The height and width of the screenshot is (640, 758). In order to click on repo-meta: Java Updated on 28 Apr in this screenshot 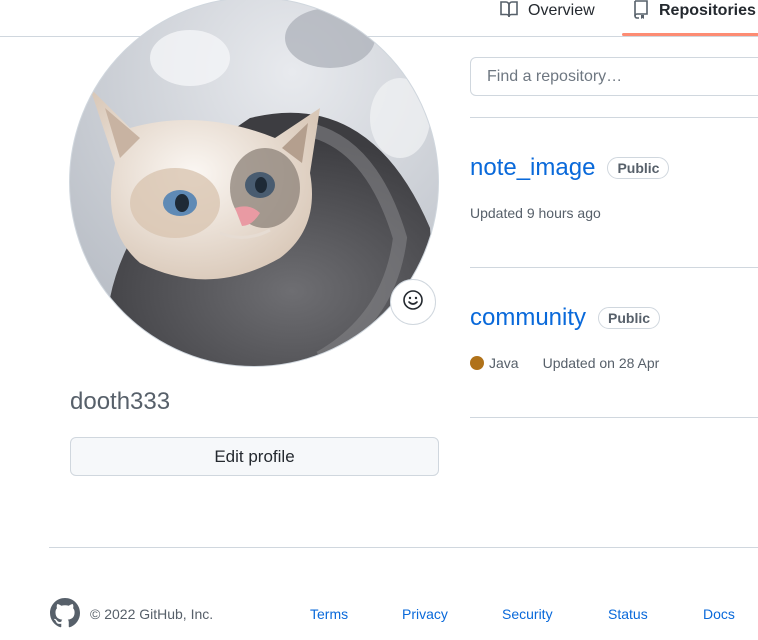, I will do `click(564, 363)`.